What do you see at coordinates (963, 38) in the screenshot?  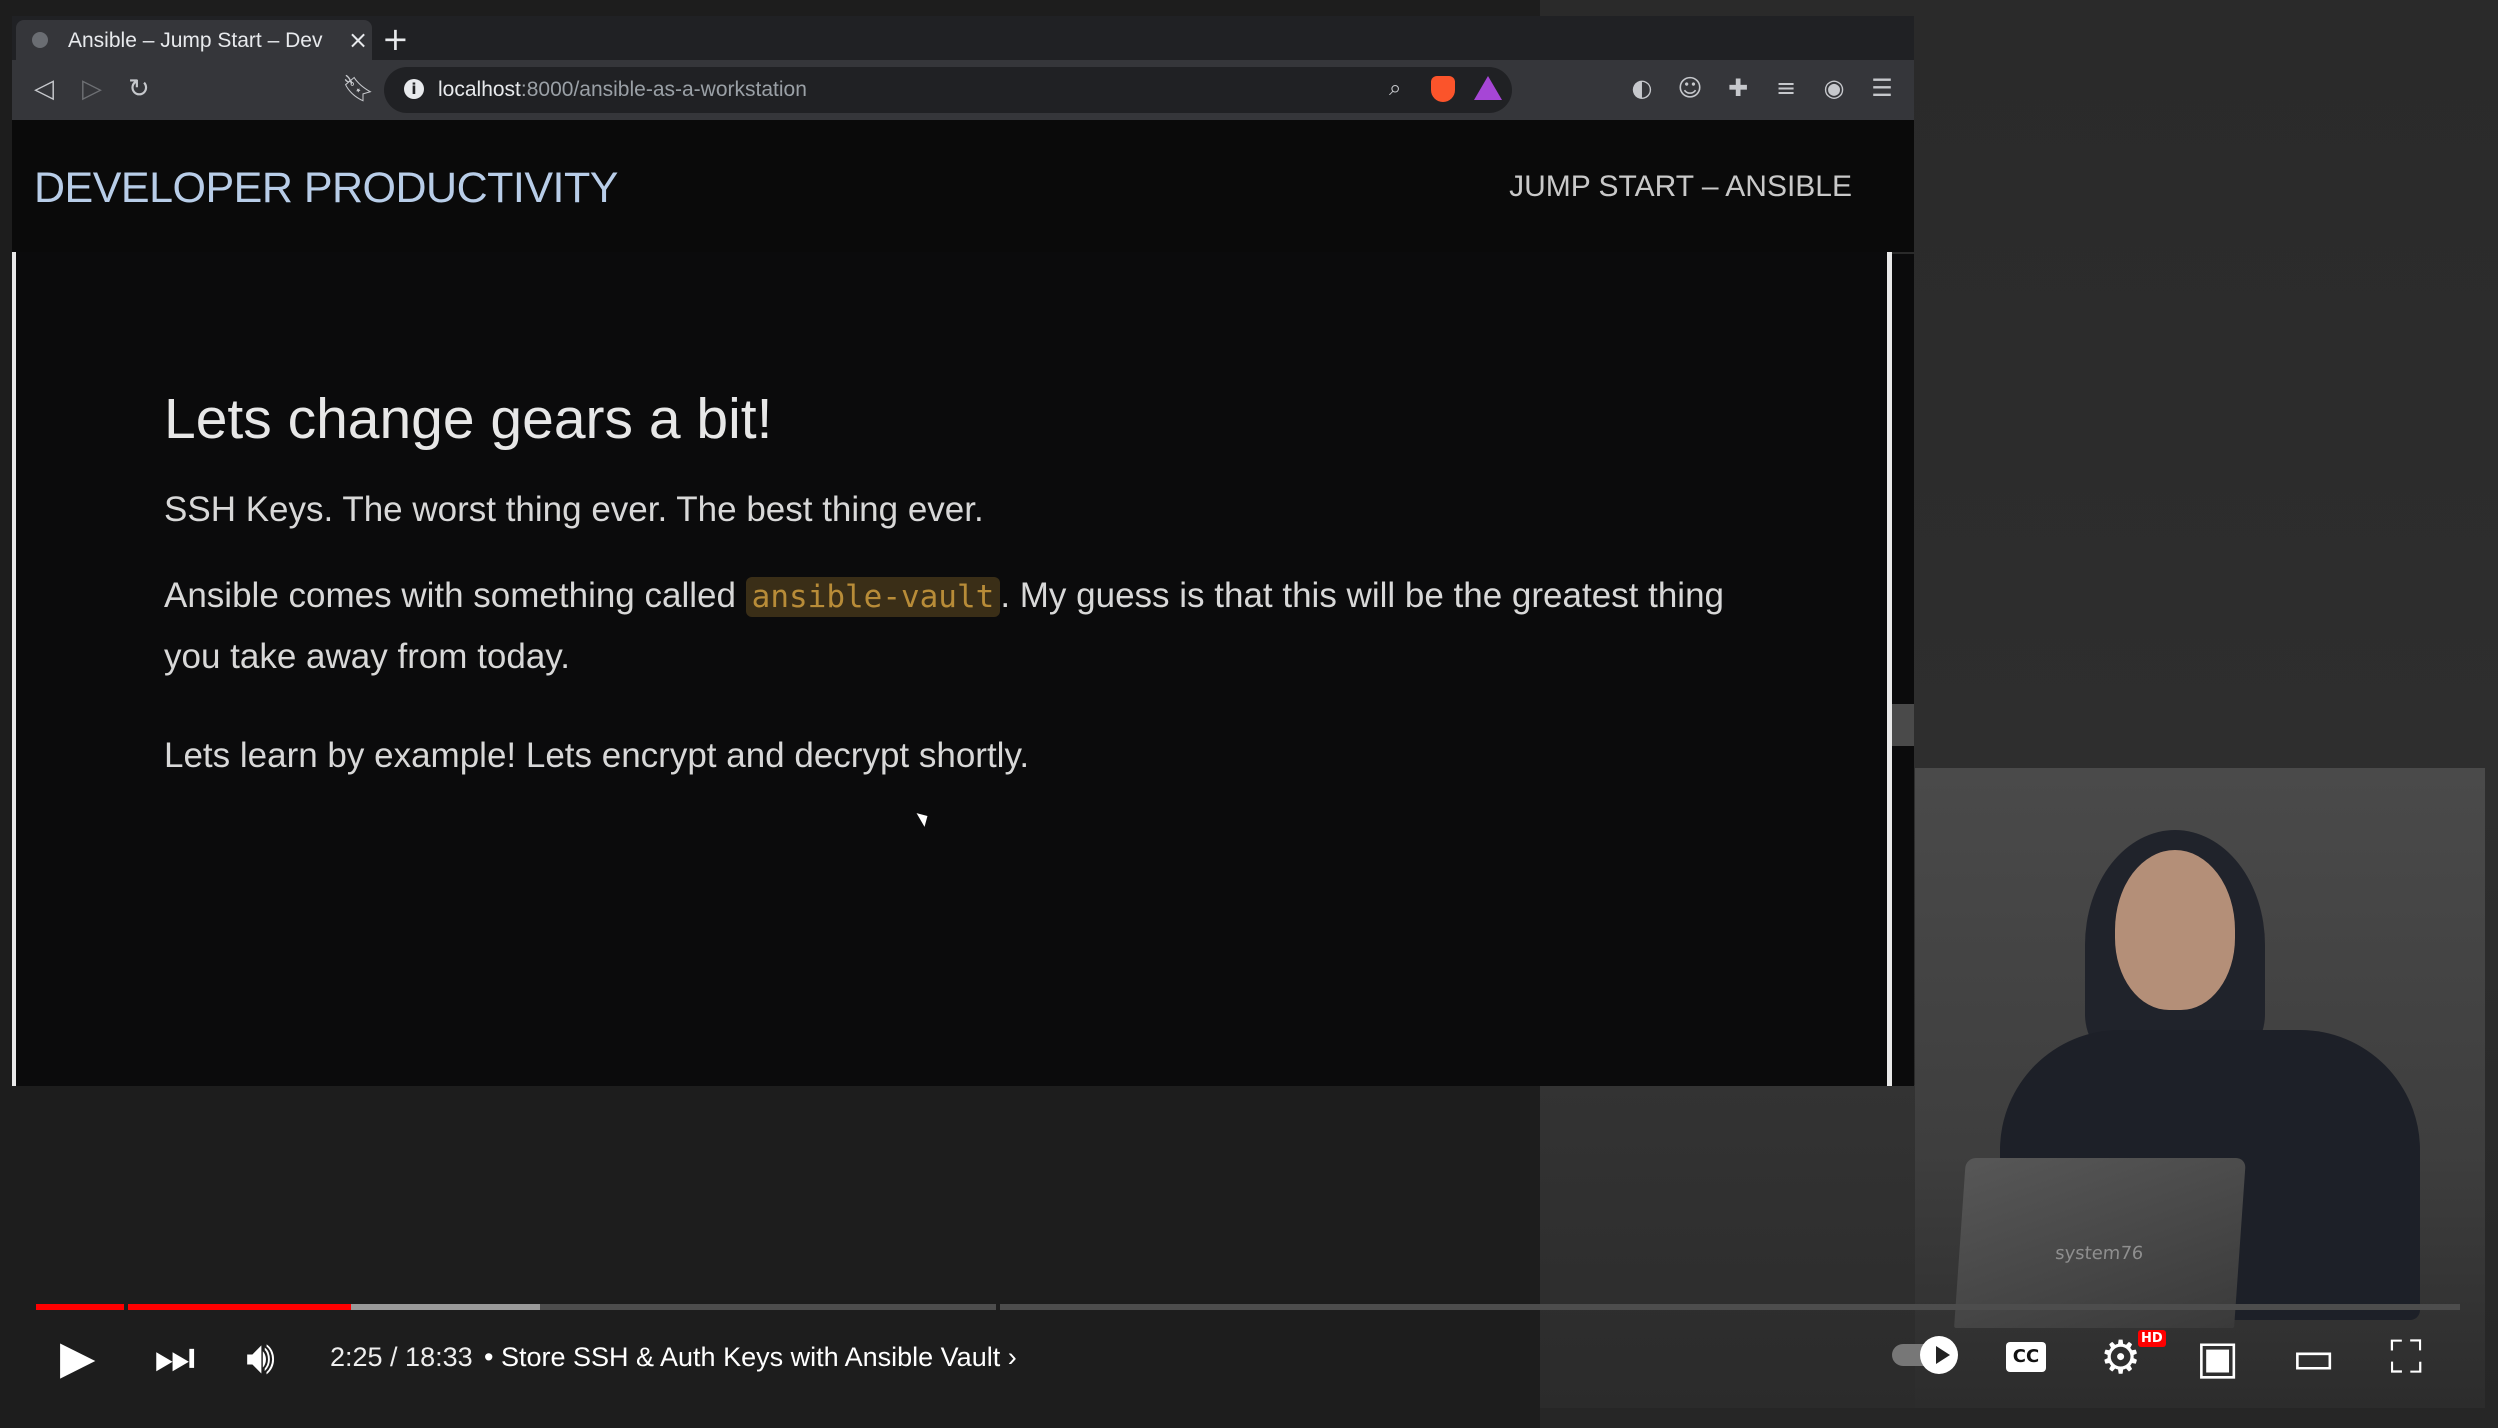 I see `tab-strip: Ansible – Jump Start – Dev × +` at bounding box center [963, 38].